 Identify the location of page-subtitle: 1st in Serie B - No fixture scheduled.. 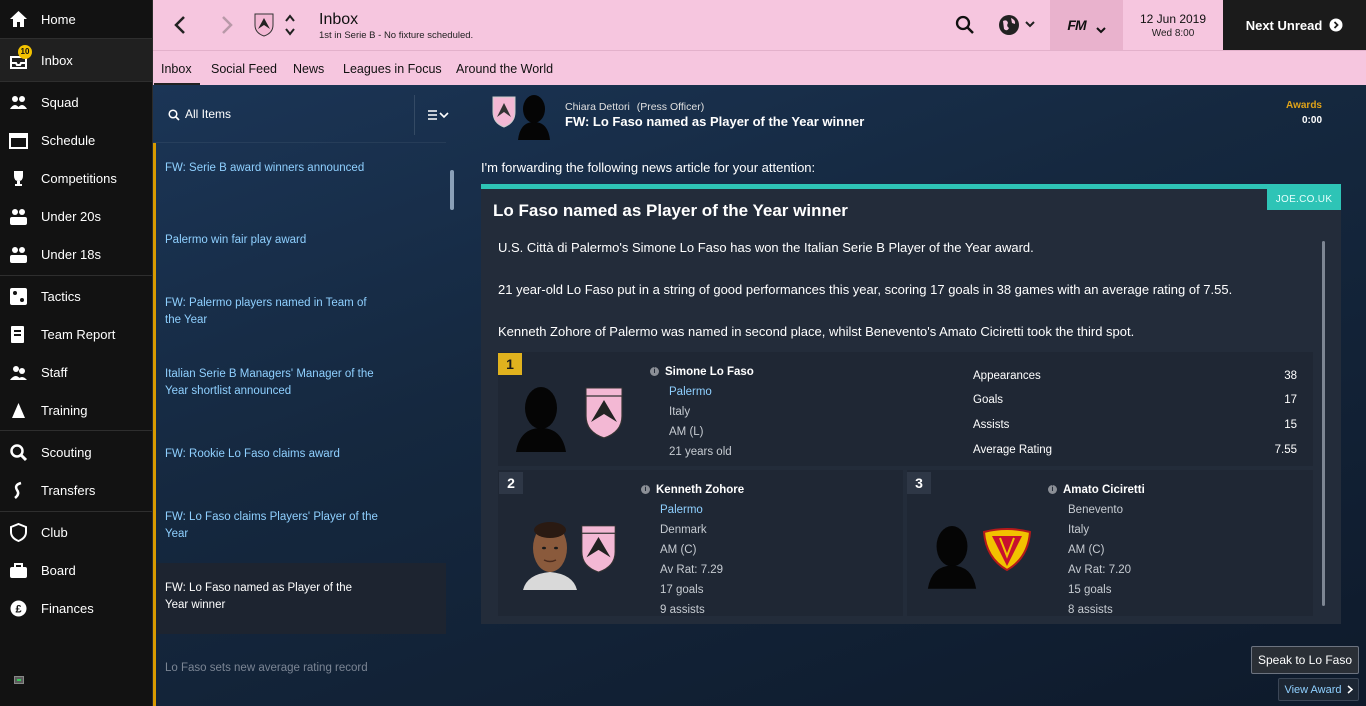
(396, 35).